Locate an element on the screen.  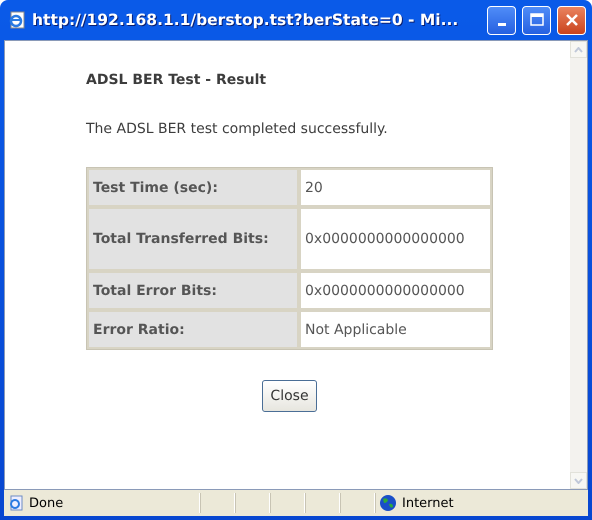
minimize-button is located at coordinates (501, 20).